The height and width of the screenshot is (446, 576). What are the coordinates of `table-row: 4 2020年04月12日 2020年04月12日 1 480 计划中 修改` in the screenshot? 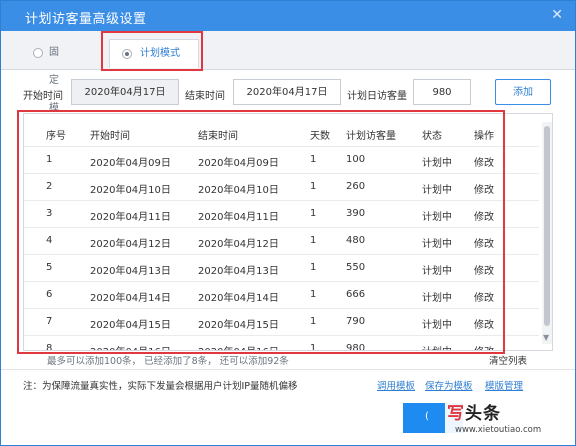 It's located at (281, 241).